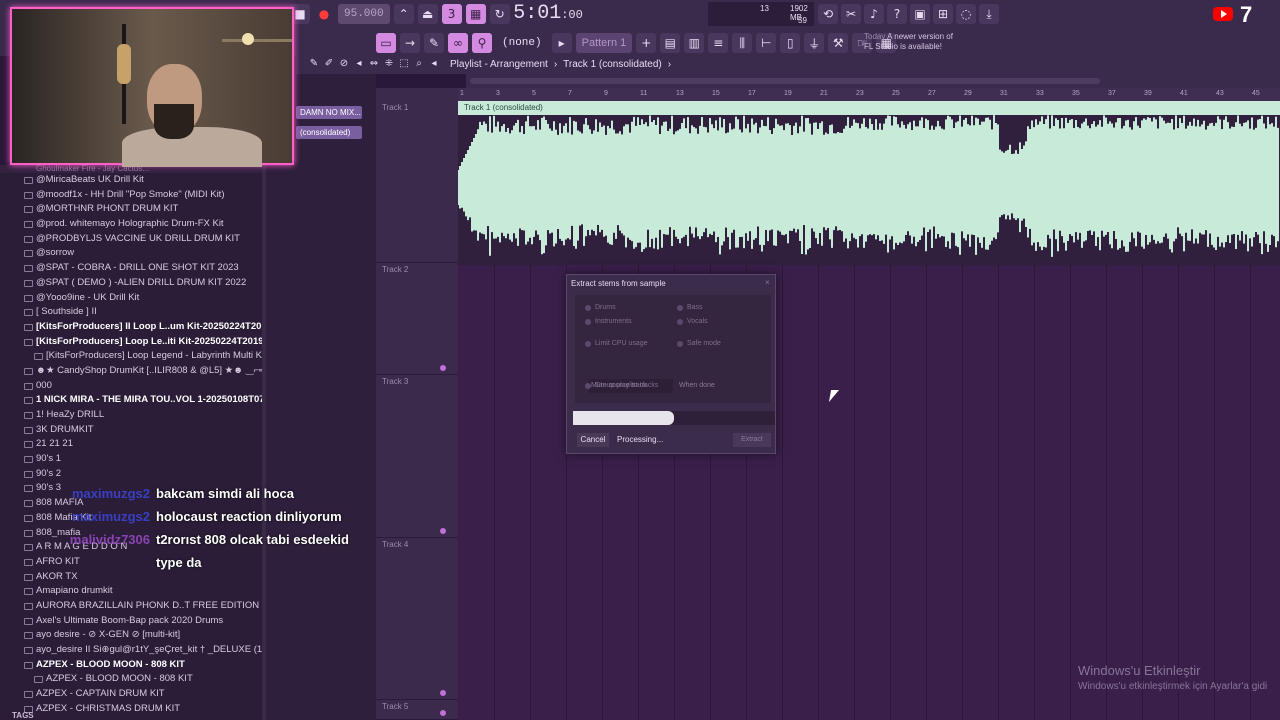  I want to click on plug-icon: ⏚, so click(814, 43).